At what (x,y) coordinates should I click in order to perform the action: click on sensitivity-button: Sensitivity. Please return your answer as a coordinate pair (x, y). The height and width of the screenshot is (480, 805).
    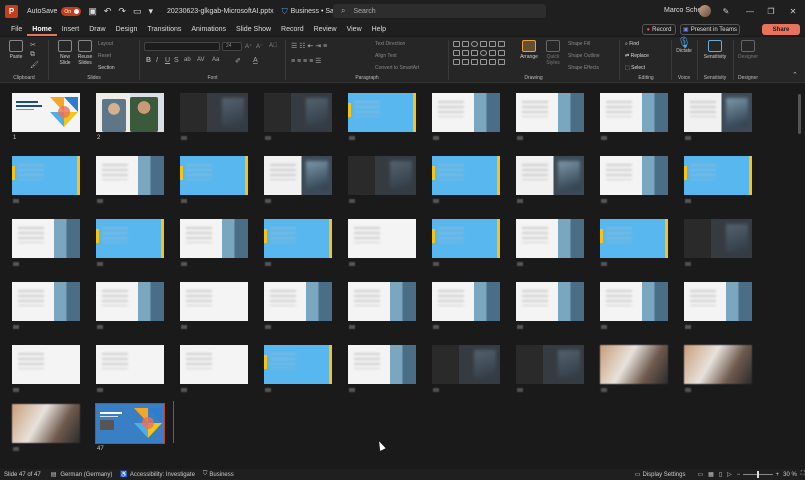
    Looking at the image, I should click on (715, 50).